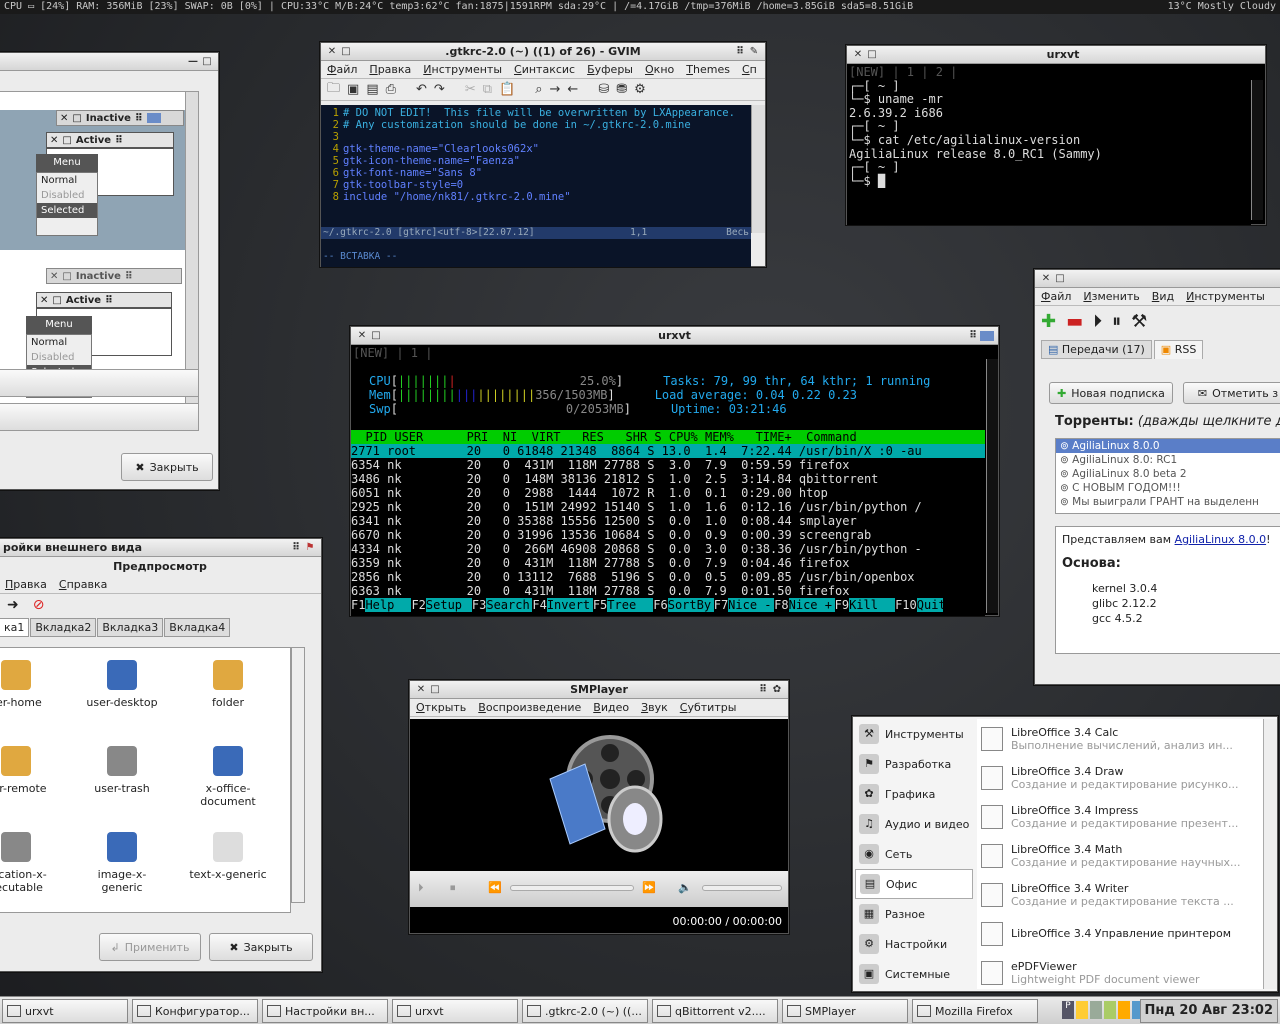 Image resolution: width=1280 pixels, height=1024 pixels. What do you see at coordinates (448, 605) in the screenshot?
I see `fkey-label: Setup` at bounding box center [448, 605].